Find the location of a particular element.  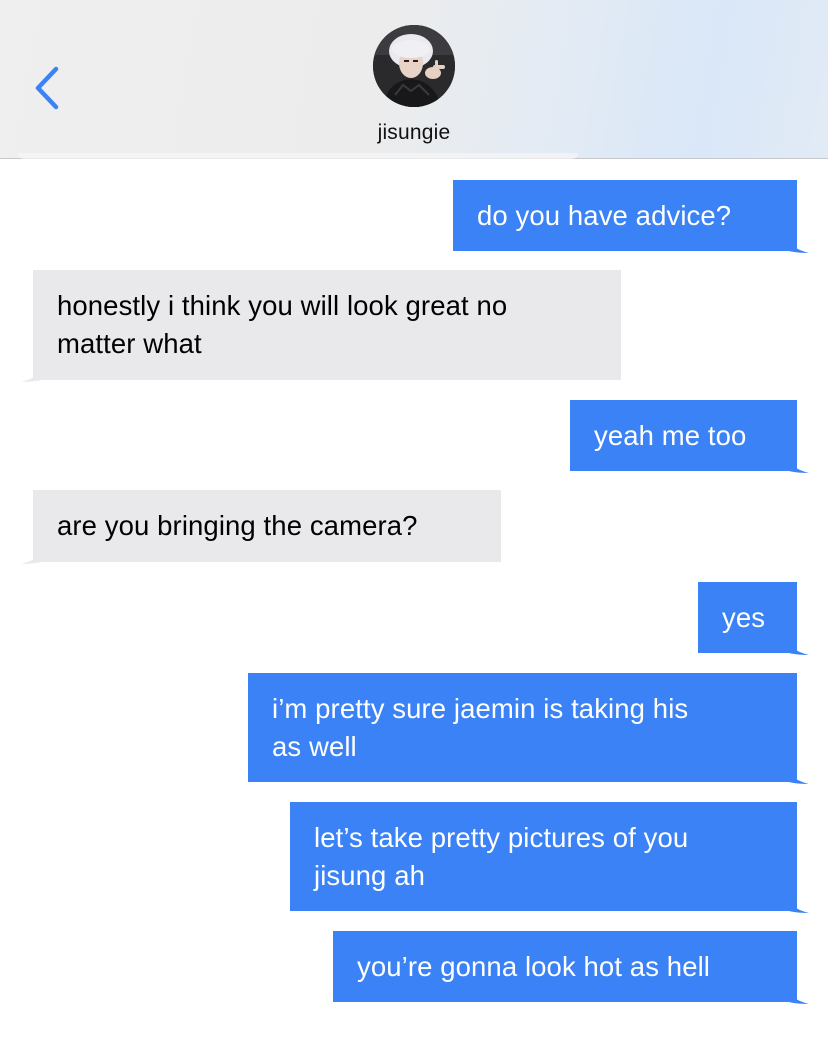

message-bubble-sent: yeah me too is located at coordinates (689, 436).